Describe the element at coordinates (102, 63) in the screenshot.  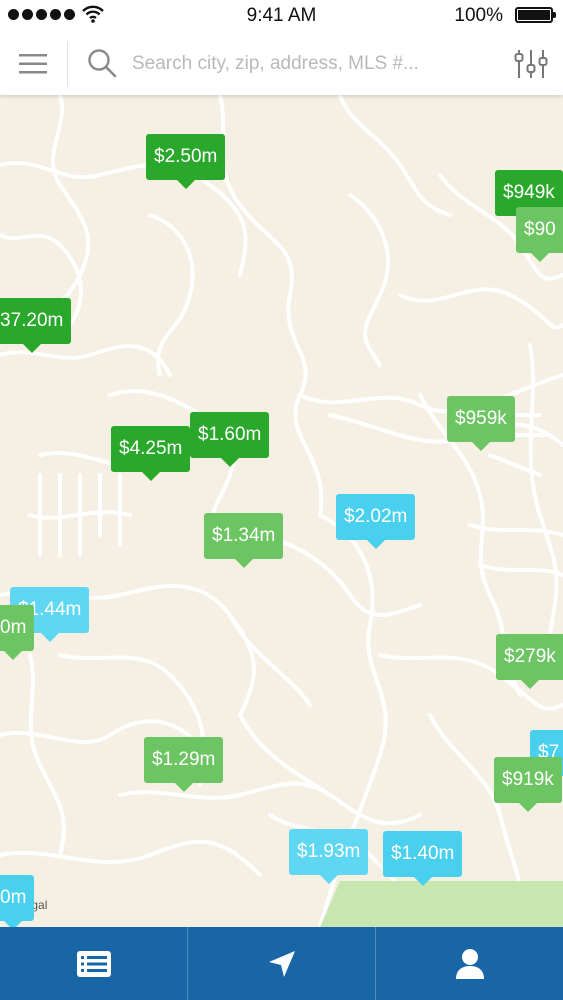
I see `search-icon` at that location.